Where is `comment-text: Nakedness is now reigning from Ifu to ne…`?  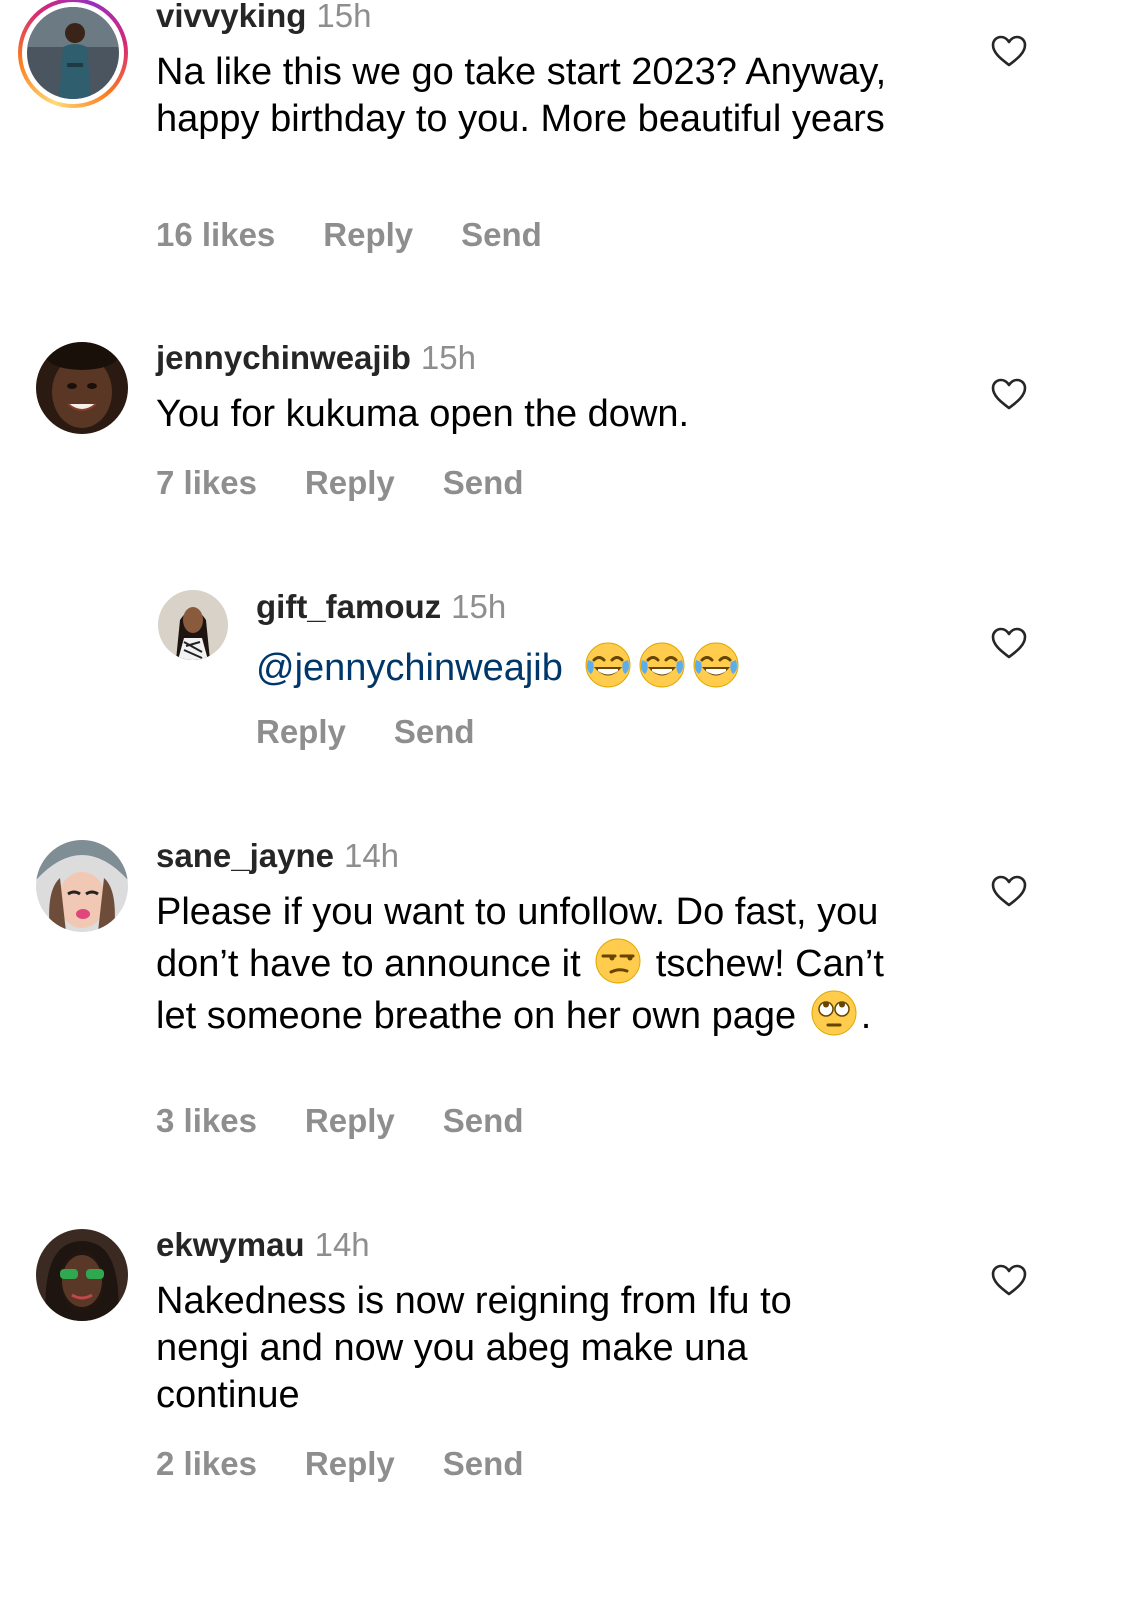
comment-text: Nakedness is now reigning from Ifu to ne… is located at coordinates (474, 1348).